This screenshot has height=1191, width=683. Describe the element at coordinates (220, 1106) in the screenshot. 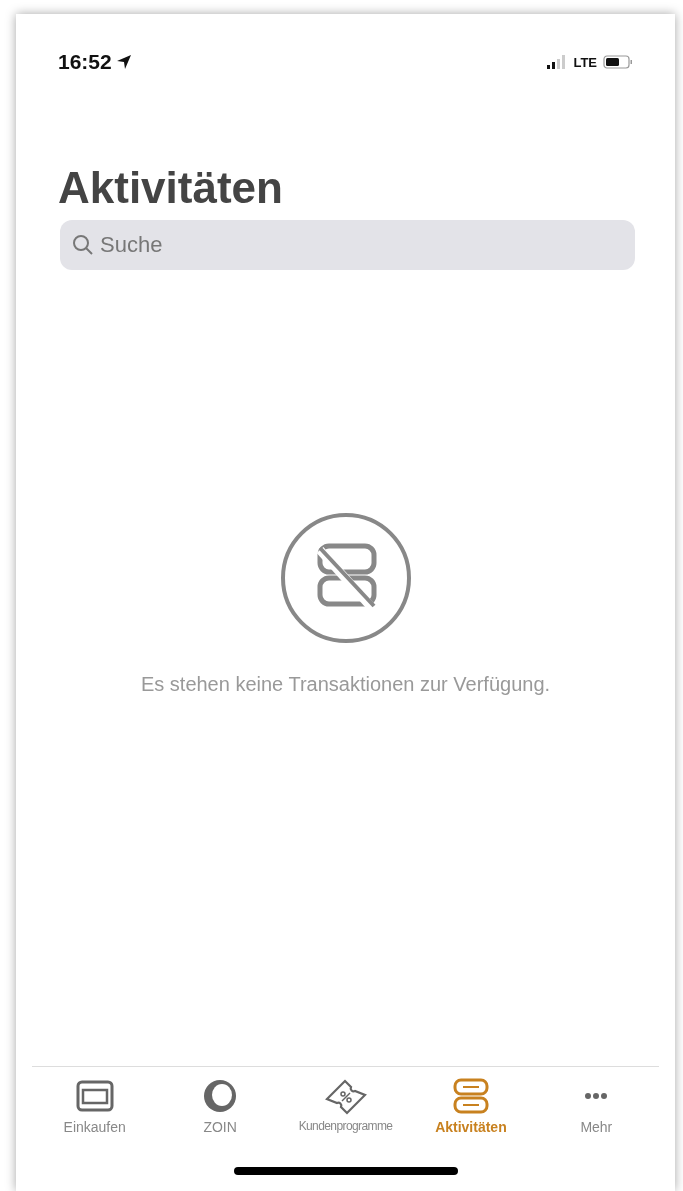

I see `tab: ZOIN` at that location.